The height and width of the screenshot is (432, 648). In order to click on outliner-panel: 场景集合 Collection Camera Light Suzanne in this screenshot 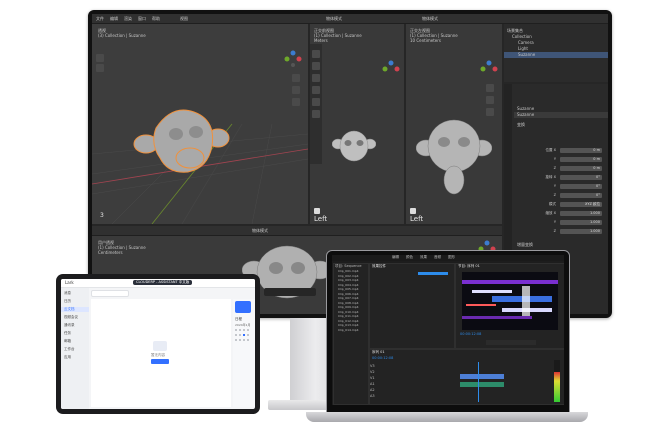, I will do `click(556, 53)`.